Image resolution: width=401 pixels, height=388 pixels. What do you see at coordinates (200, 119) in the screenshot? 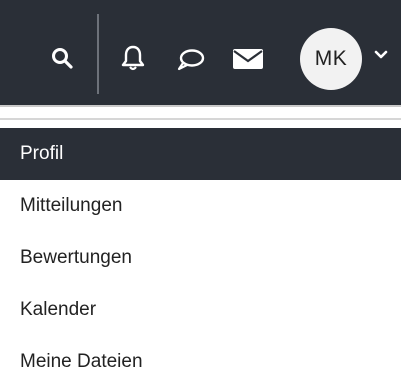
I see `dropdown-top-border` at bounding box center [200, 119].